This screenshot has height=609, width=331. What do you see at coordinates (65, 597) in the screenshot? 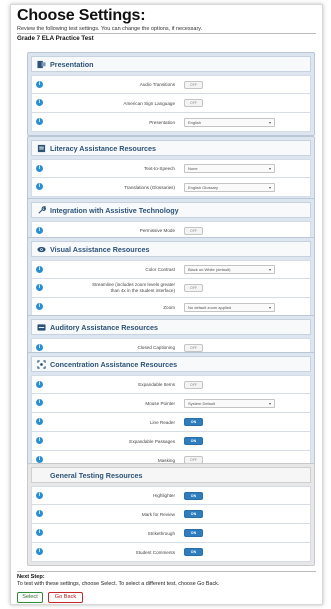
I see `go-back-button: Go Back` at bounding box center [65, 597].